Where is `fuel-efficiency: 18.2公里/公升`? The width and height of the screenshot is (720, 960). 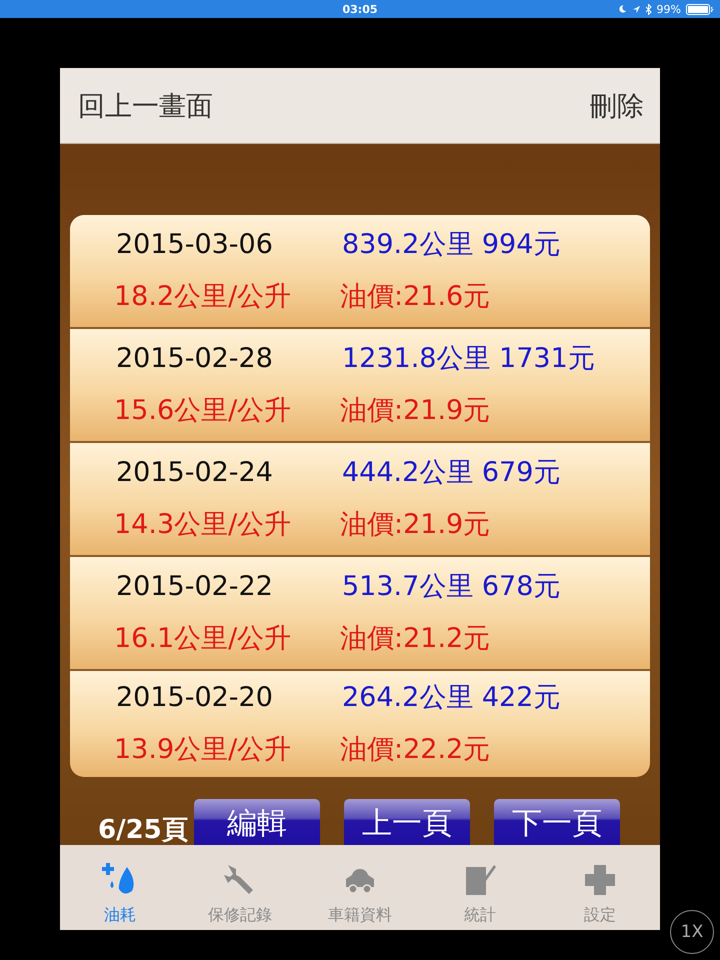 fuel-efficiency: 18.2公里/公升 is located at coordinates (203, 297).